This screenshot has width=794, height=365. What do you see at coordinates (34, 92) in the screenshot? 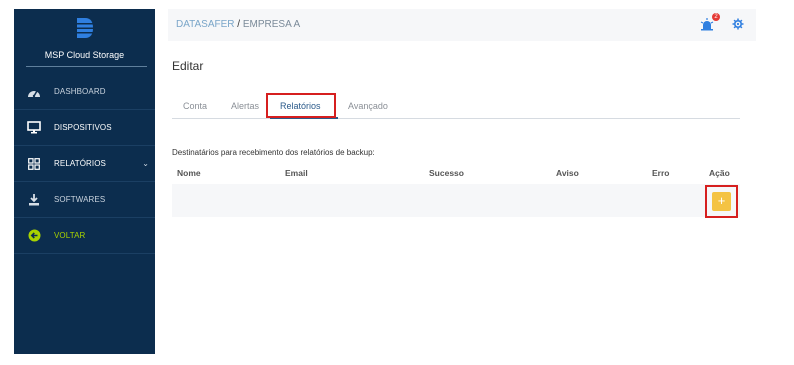
I see `gauge-icon` at bounding box center [34, 92].